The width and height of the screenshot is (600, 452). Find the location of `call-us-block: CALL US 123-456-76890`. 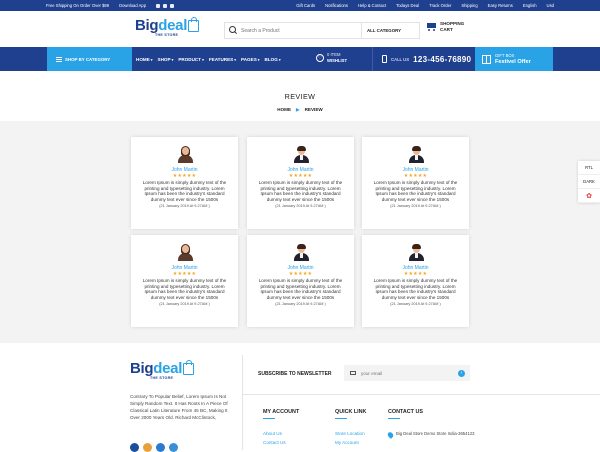

call-us-block: CALL US 123-456-76890 is located at coordinates (421, 59).